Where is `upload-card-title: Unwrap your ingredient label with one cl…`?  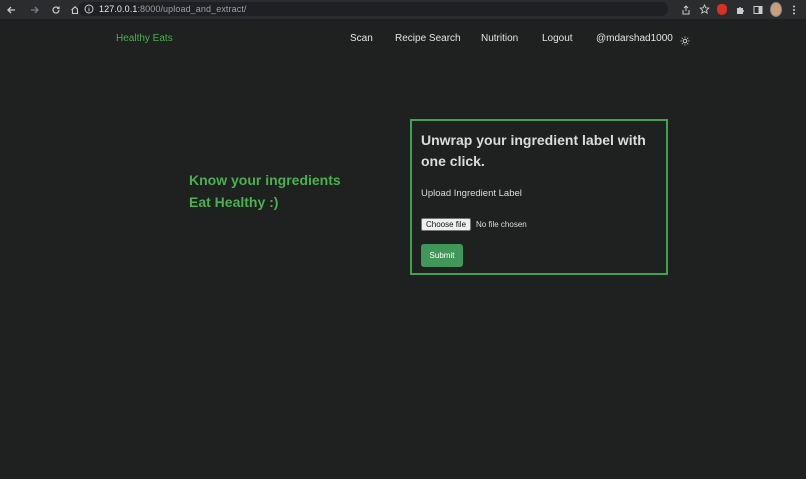 upload-card-title: Unwrap your ingredient label with one cl… is located at coordinates (533, 150).